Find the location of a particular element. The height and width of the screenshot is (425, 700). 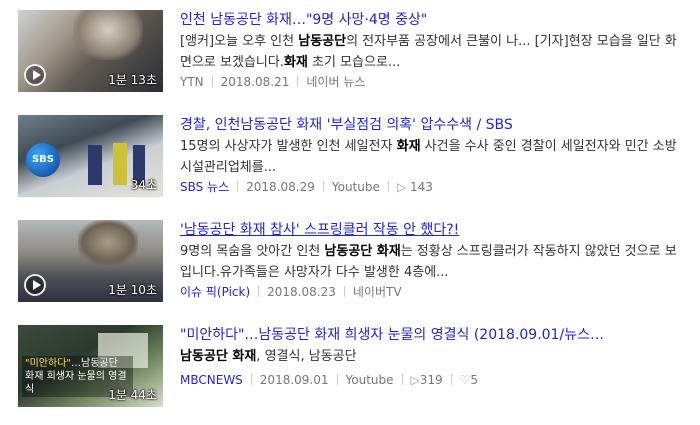

video-thumbnail: 1분 10초 is located at coordinates (90, 261).